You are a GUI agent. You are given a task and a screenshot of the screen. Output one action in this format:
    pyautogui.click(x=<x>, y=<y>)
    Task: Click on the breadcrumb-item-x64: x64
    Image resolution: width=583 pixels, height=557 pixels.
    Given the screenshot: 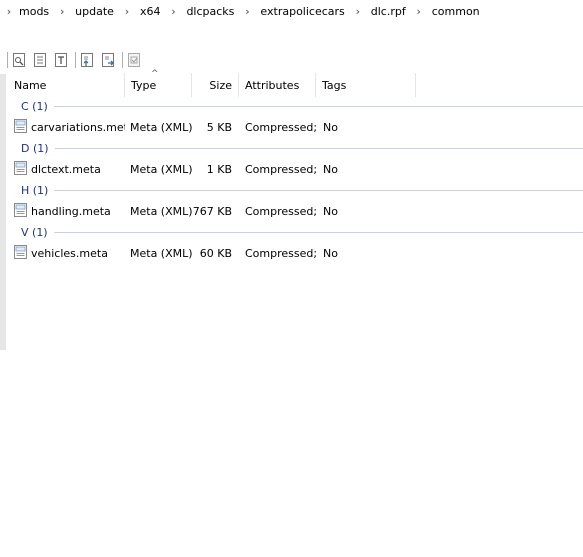 What is the action you would take?
    pyautogui.click(x=150, y=11)
    